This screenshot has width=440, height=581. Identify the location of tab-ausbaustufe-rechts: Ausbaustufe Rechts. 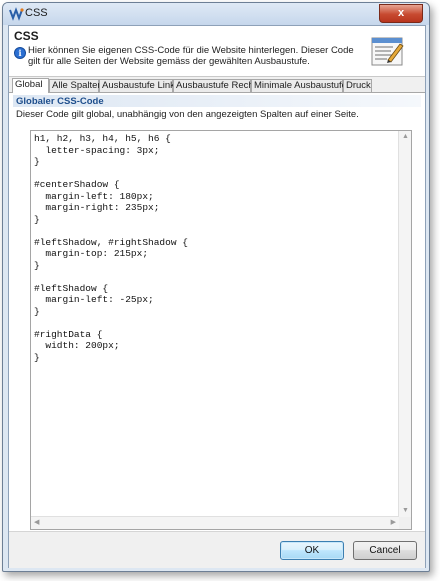
(217, 85).